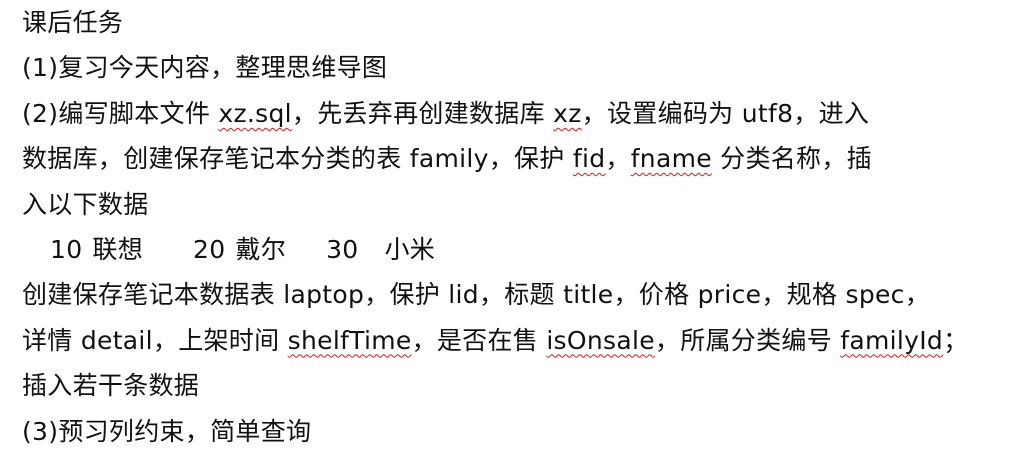 The height and width of the screenshot is (454, 1029). Describe the element at coordinates (892, 340) in the screenshot. I see `field-familyid: familyId` at that location.